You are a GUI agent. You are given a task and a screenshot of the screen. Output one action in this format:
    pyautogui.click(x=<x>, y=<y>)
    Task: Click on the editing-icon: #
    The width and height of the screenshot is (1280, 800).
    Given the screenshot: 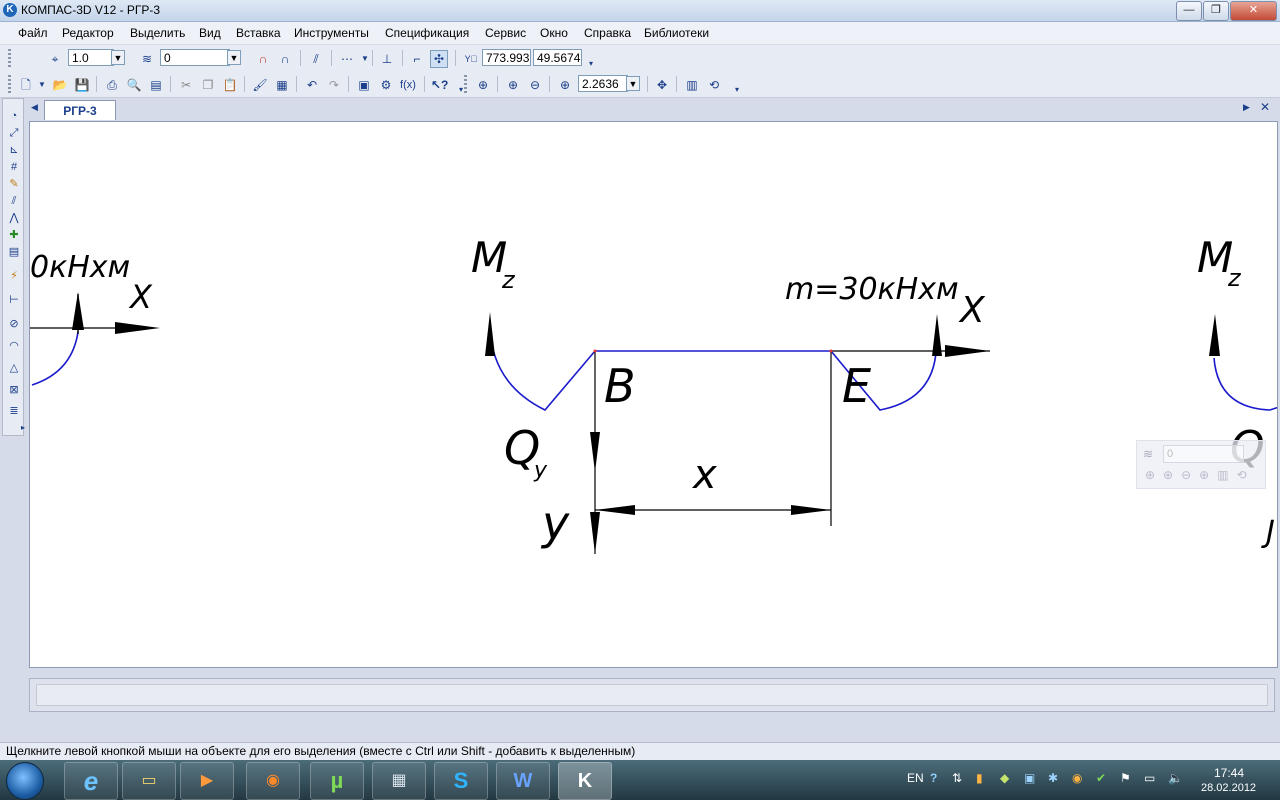 What is the action you would take?
    pyautogui.click(x=14, y=167)
    